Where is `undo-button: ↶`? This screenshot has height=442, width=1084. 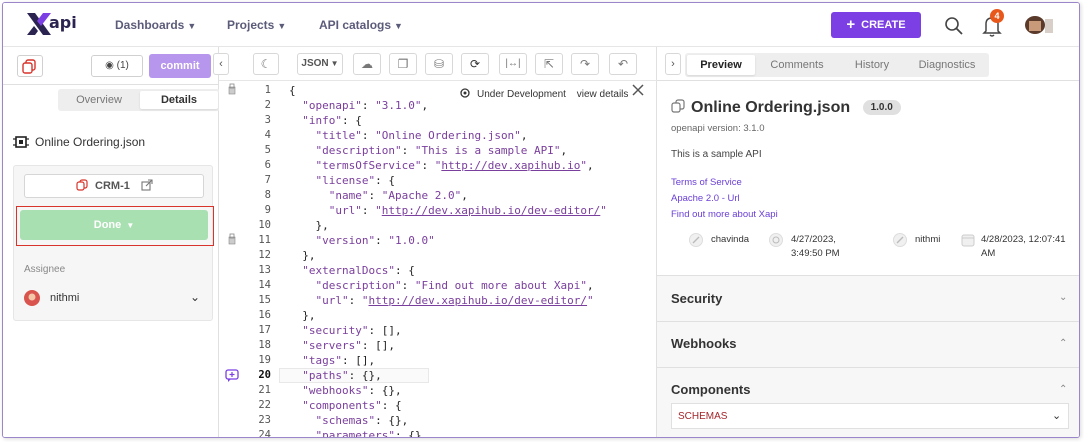
undo-button: ↶ is located at coordinates (623, 64).